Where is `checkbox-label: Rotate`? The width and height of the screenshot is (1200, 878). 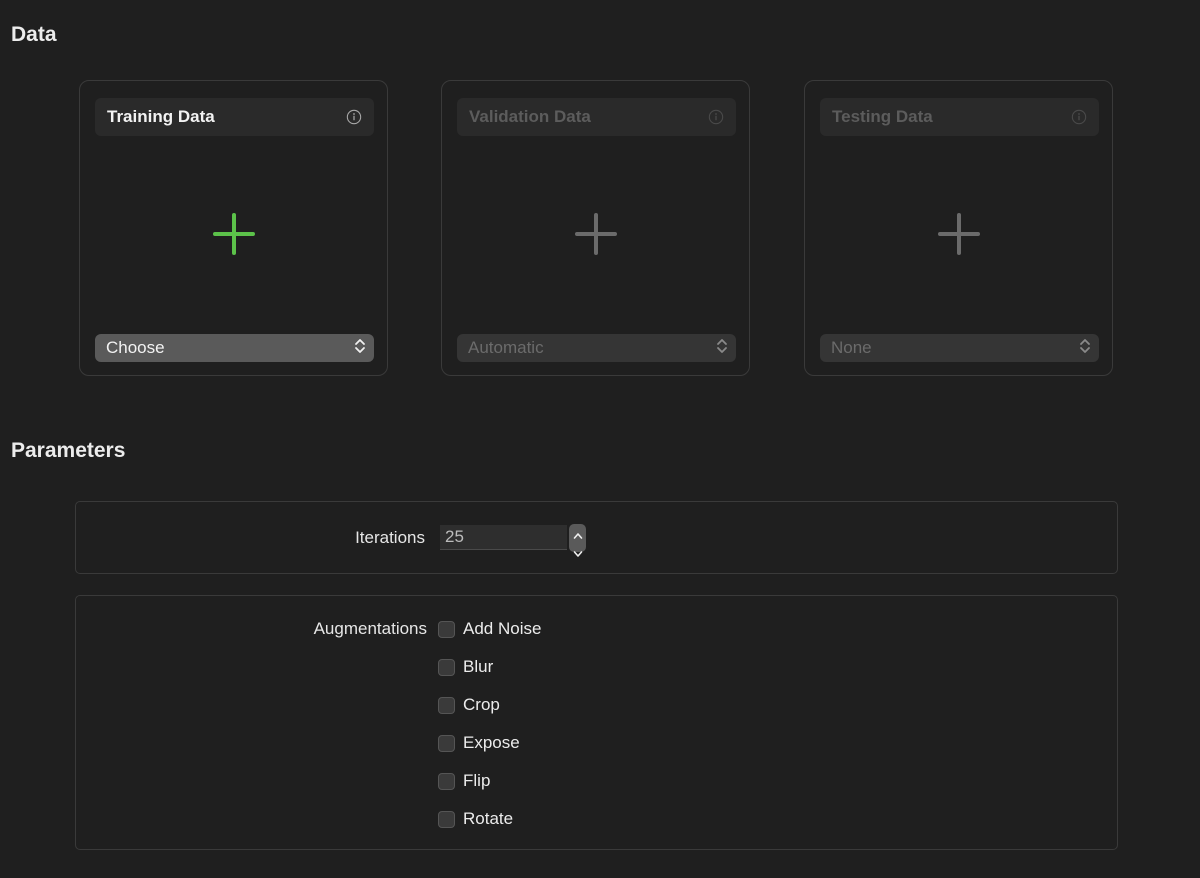
checkbox-label: Rotate is located at coordinates (488, 818).